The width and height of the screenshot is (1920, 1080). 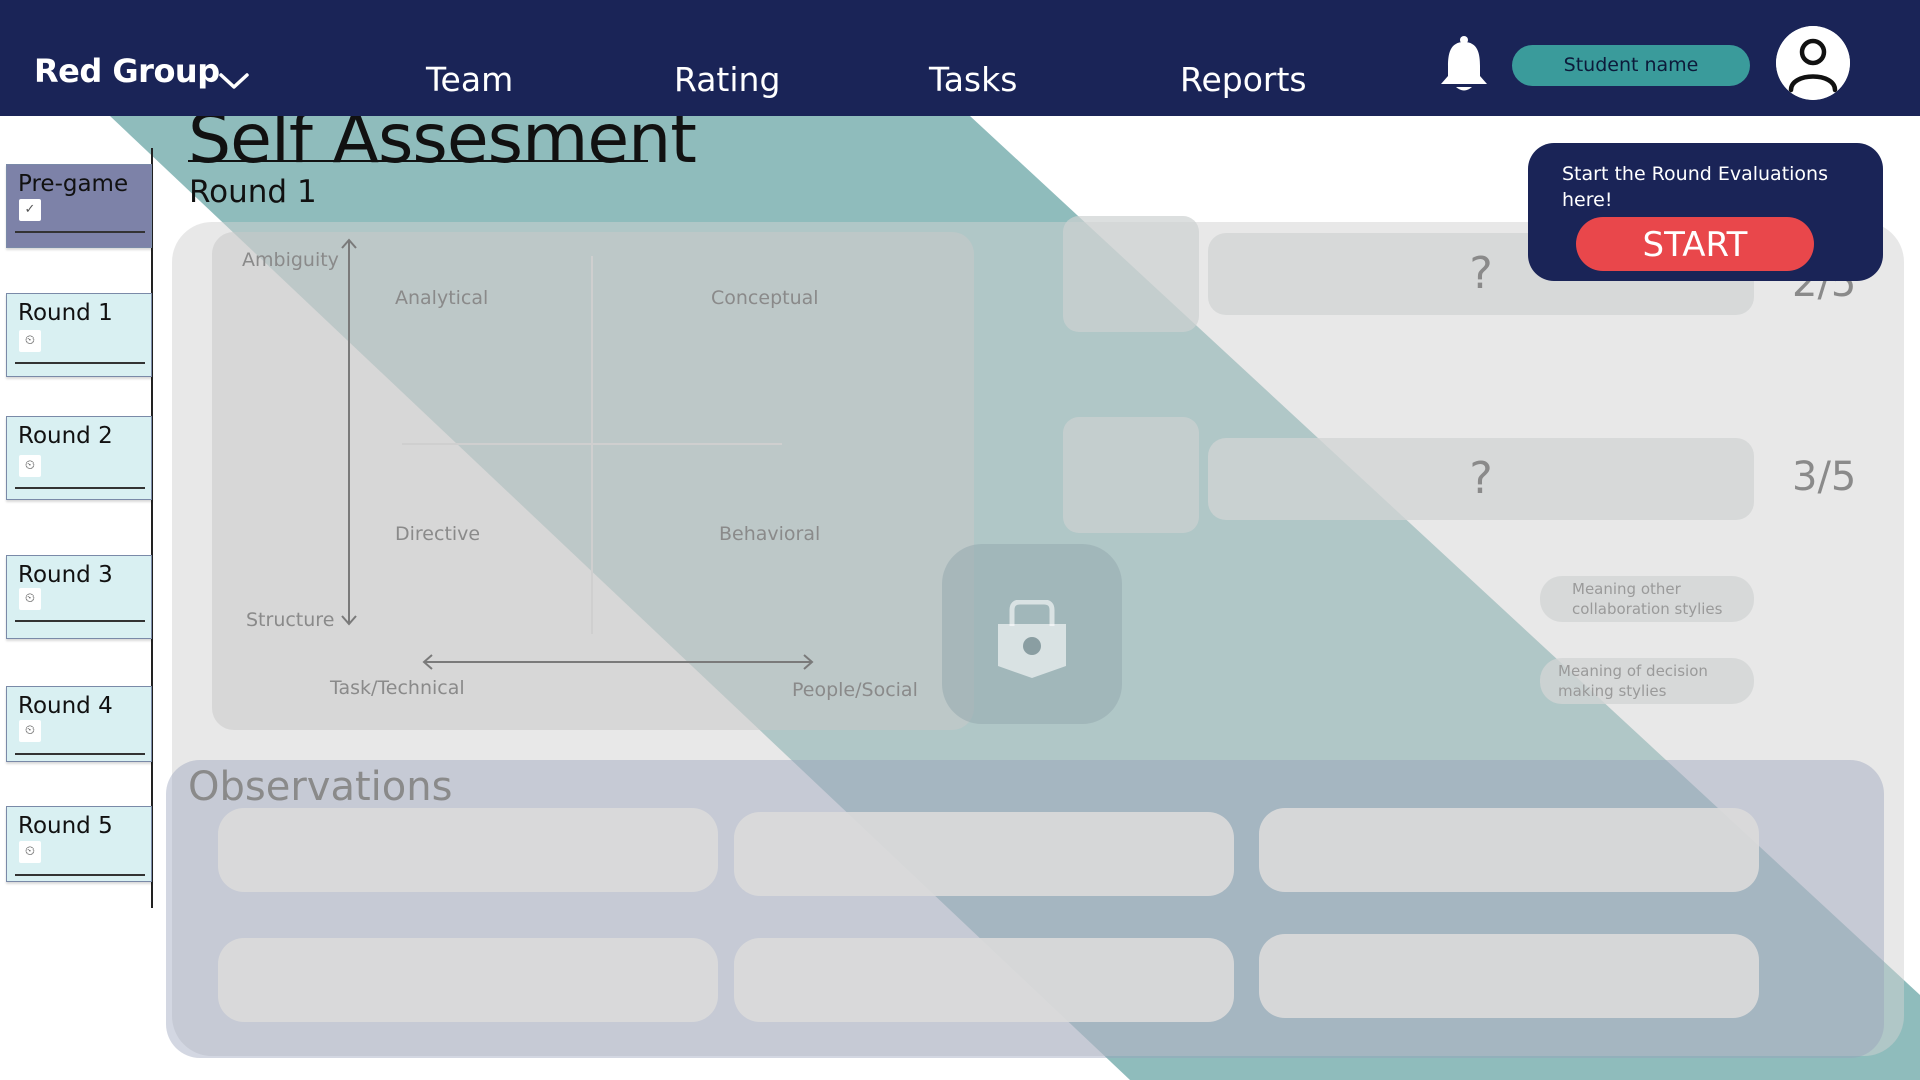 I want to click on sidebar-item-round-1: Round 1 ⏲, so click(x=79, y=335).